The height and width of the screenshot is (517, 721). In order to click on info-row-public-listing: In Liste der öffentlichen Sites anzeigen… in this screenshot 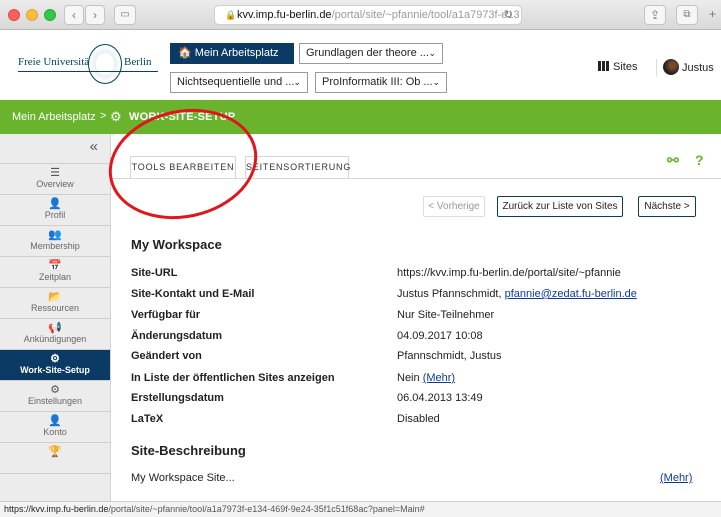, I will do `click(421, 382)`.